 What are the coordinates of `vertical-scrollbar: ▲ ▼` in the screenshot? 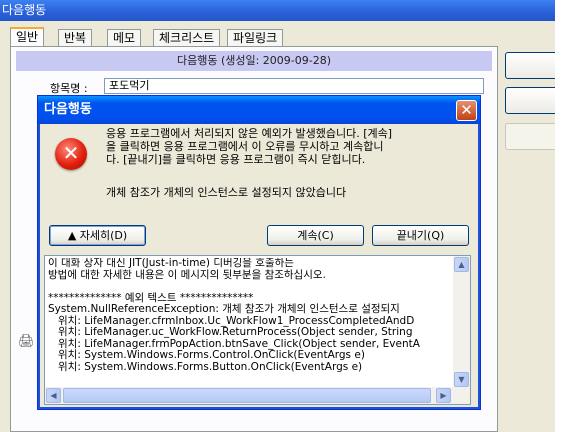 It's located at (461, 322).